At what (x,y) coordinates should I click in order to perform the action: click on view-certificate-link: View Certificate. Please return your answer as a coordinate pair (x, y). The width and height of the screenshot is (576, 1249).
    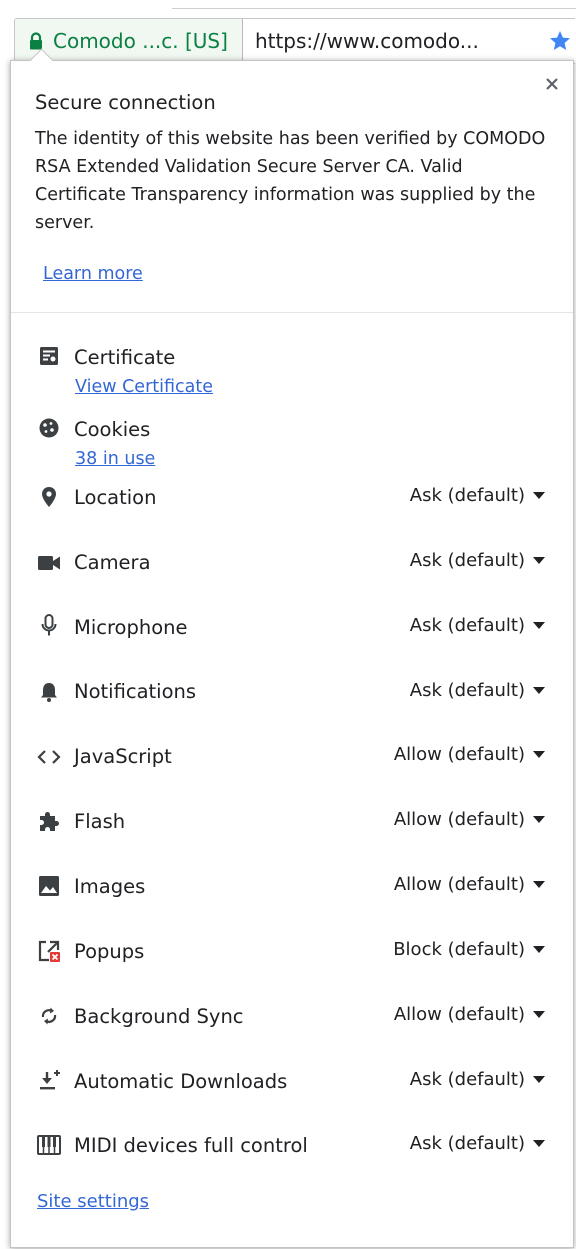
    Looking at the image, I should click on (144, 387).